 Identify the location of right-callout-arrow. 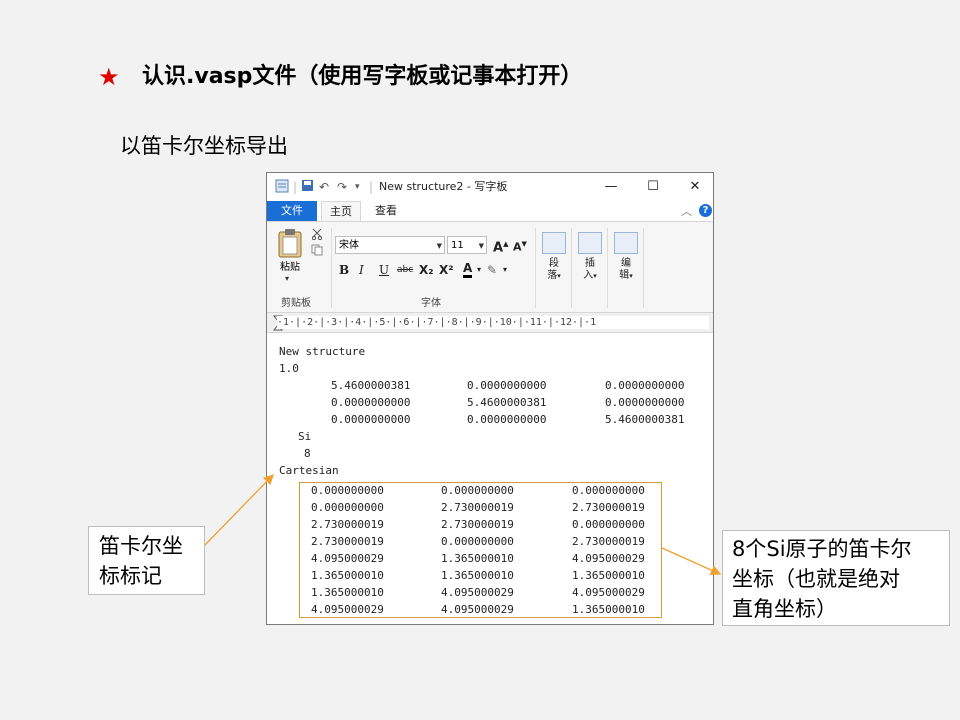
(691, 561).